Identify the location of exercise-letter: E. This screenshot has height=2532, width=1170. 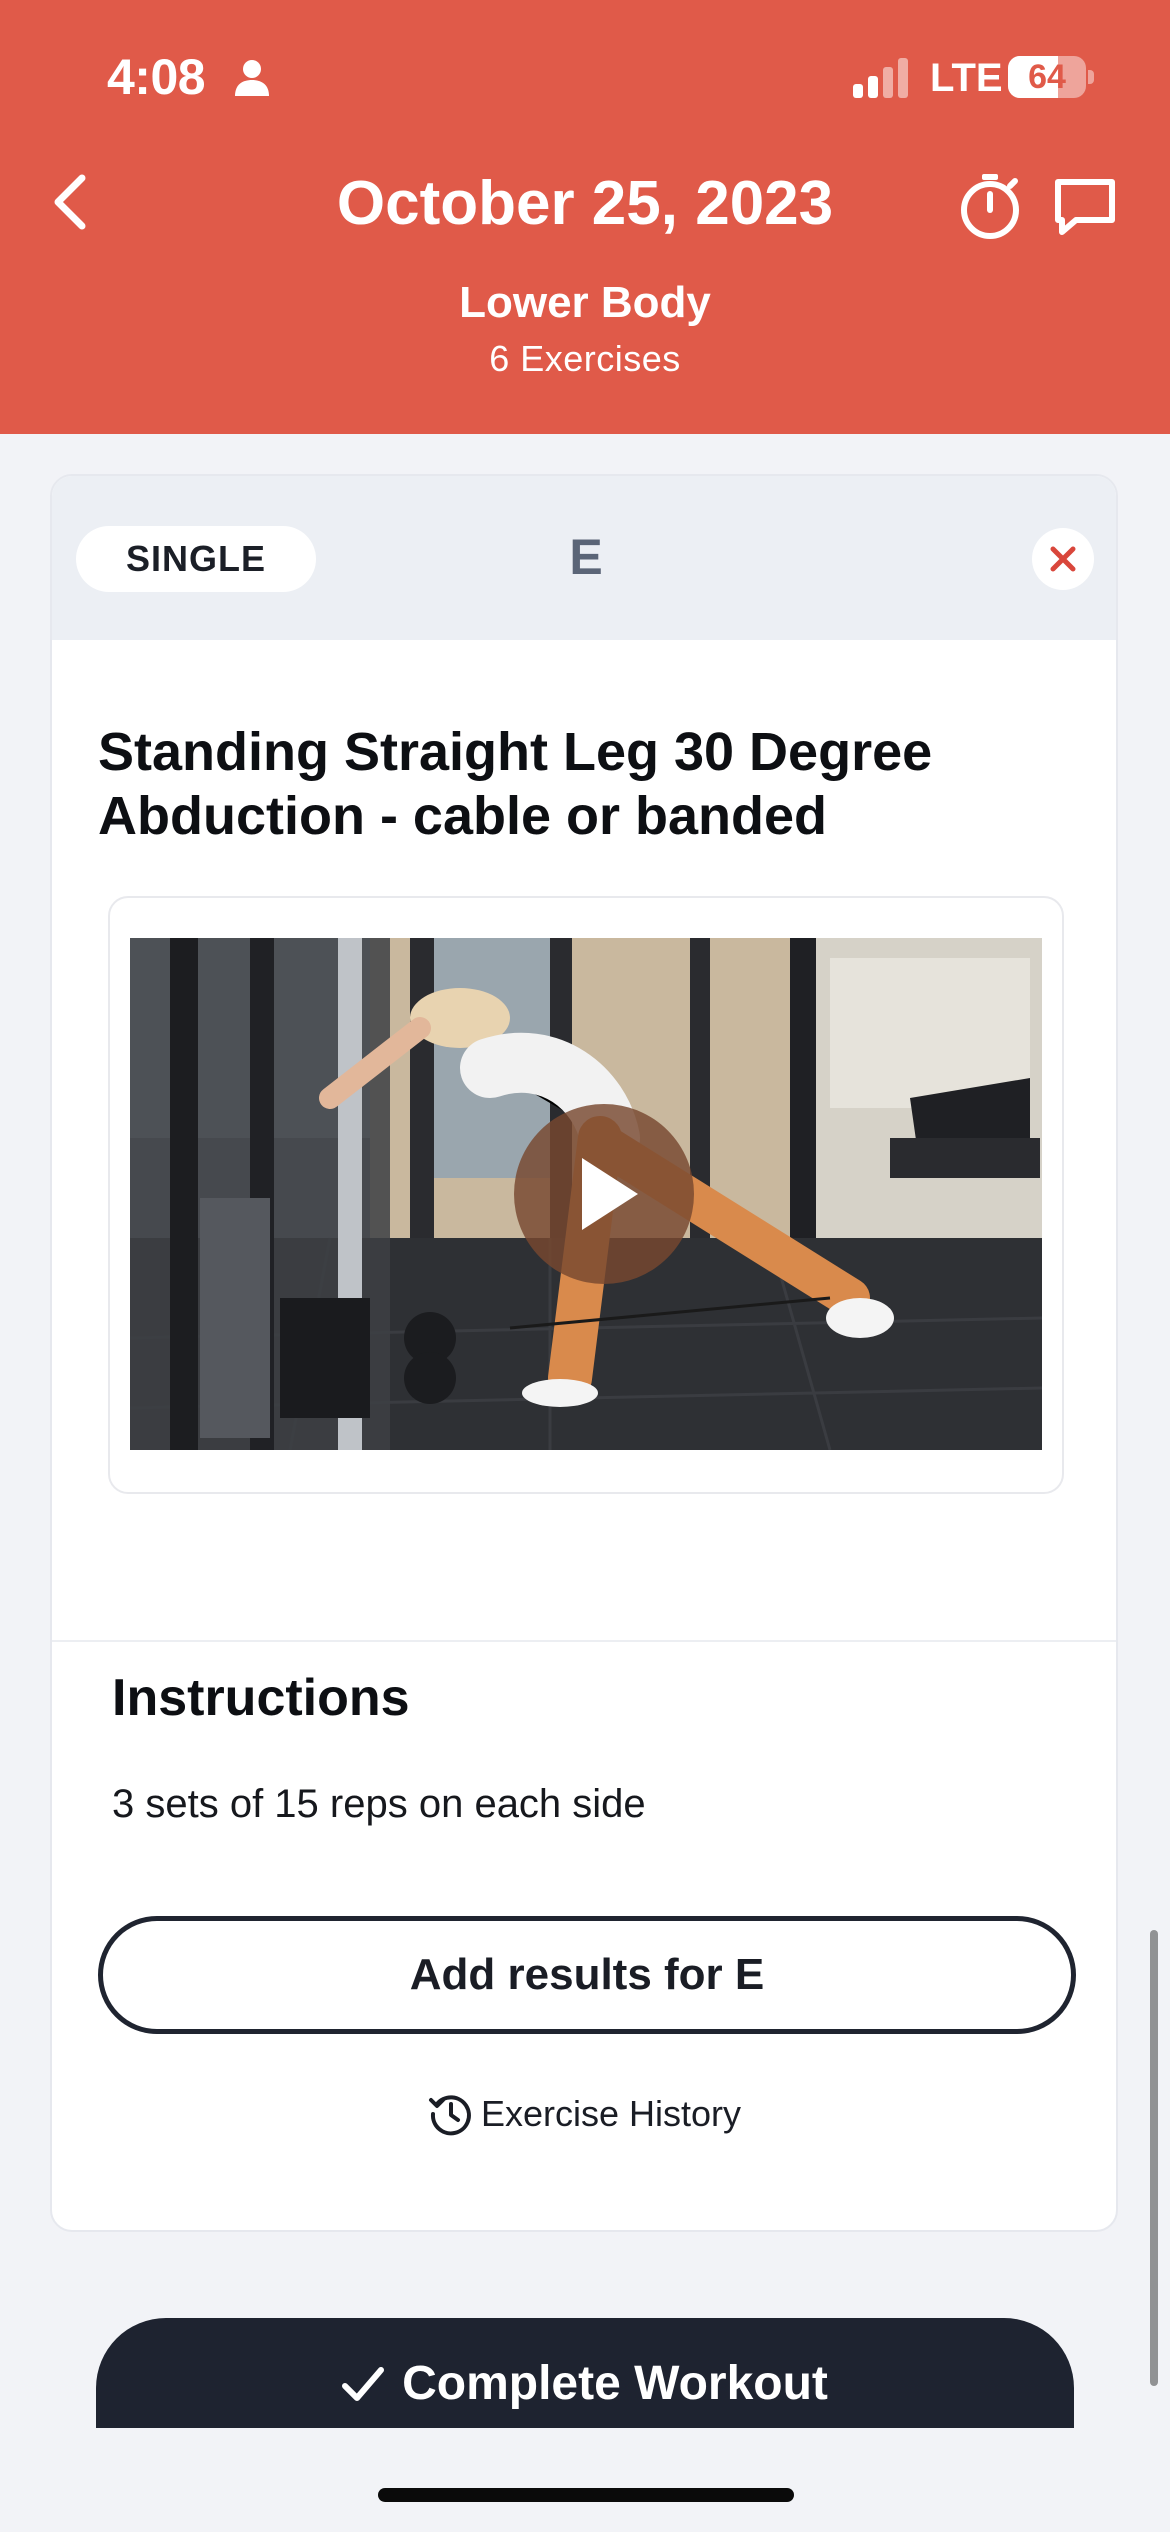
(586, 557).